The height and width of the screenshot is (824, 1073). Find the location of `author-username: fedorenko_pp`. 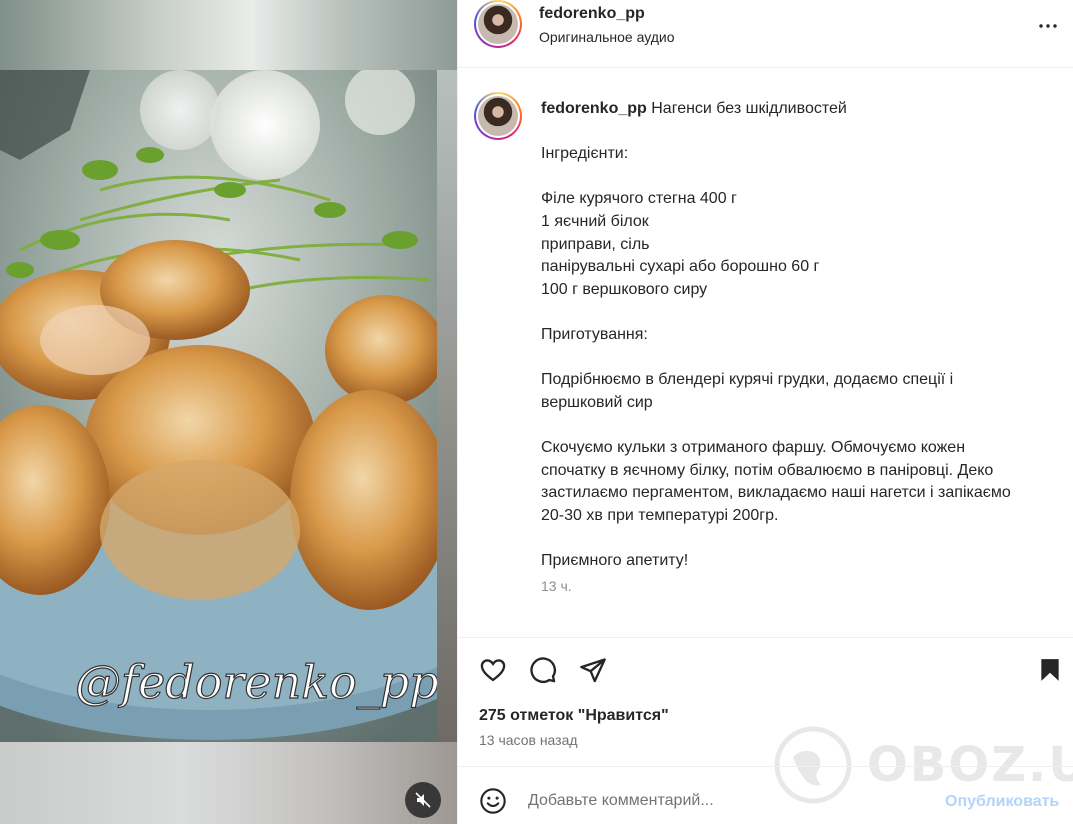

author-username: fedorenko_pp is located at coordinates (592, 14).